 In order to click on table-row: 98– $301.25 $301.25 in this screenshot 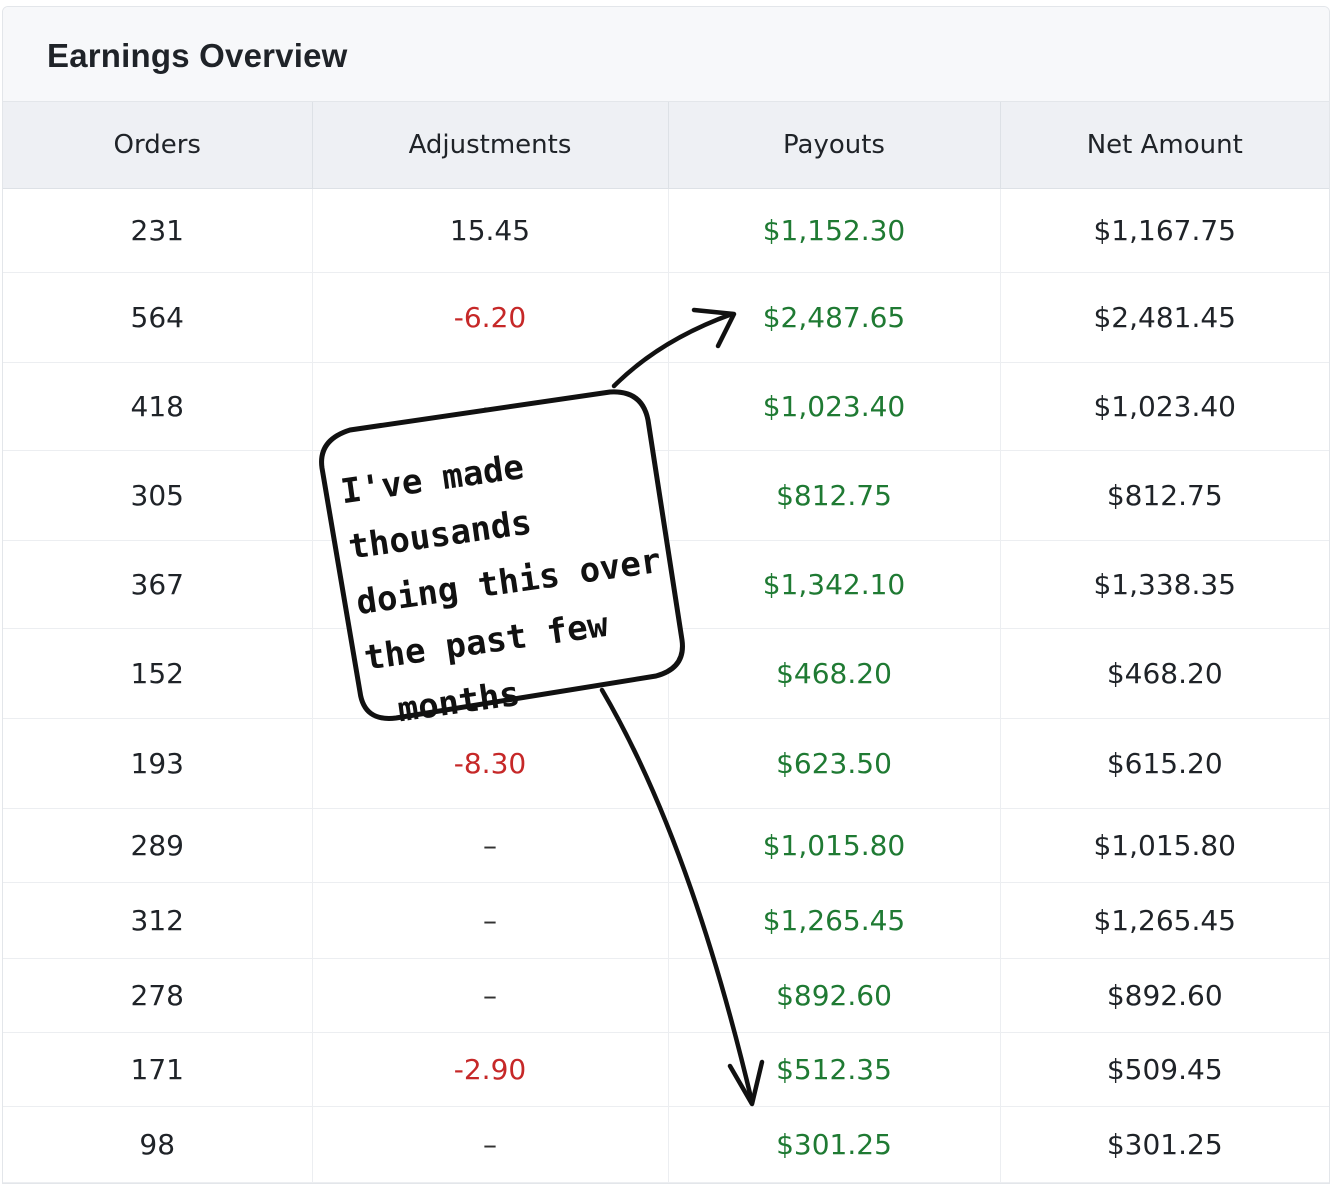, I will do `click(666, 1144)`.